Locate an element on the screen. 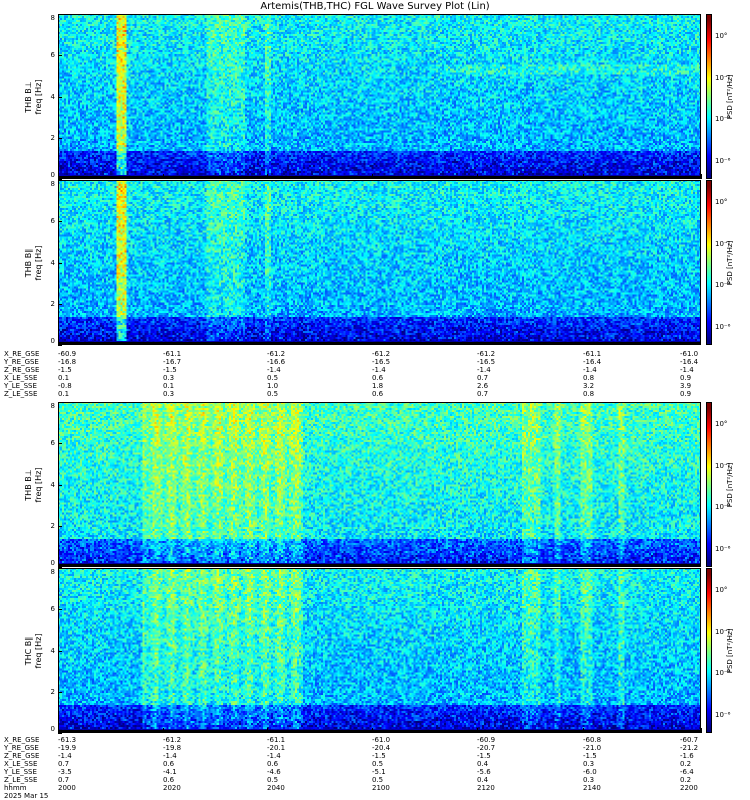 This screenshot has height=800, width=750. ephem-bottom-value: -61.1 is located at coordinates (276, 740).